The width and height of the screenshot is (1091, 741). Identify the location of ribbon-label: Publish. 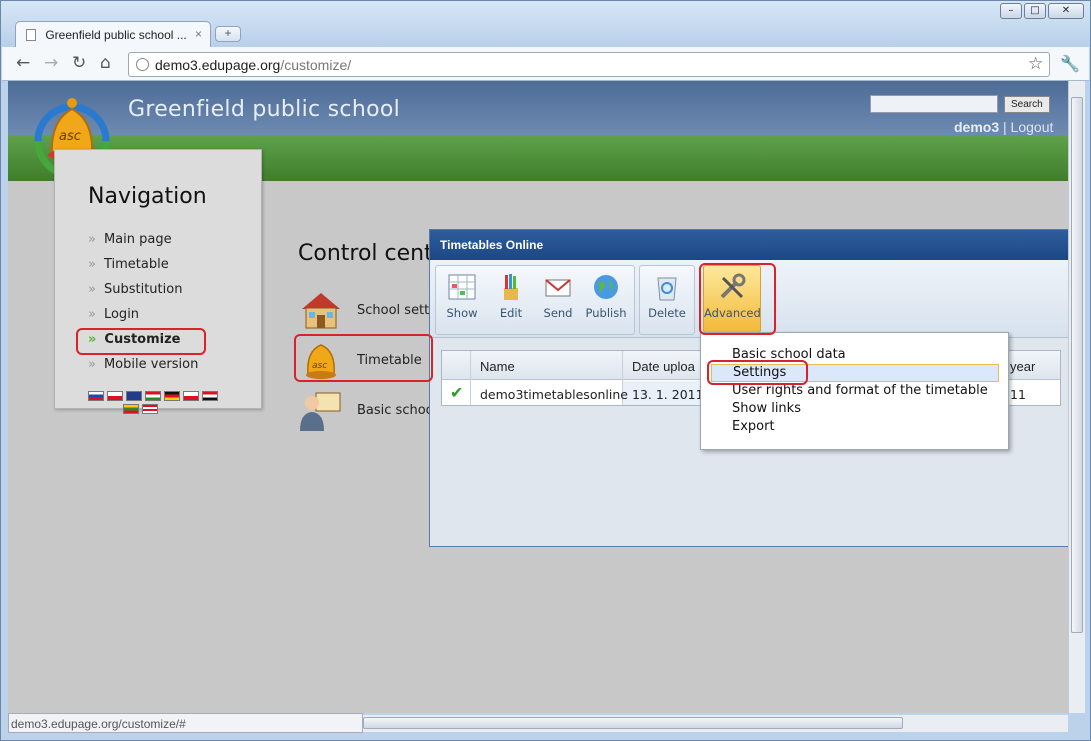
(606, 313).